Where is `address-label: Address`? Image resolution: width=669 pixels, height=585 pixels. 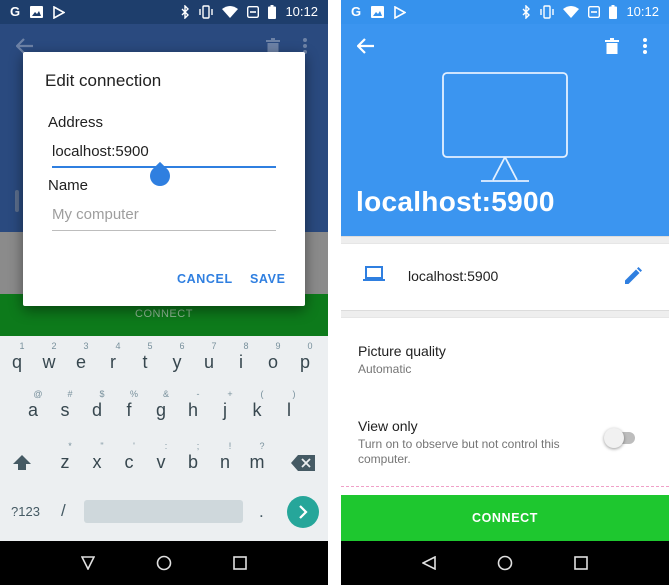
address-label: Address is located at coordinates (76, 122).